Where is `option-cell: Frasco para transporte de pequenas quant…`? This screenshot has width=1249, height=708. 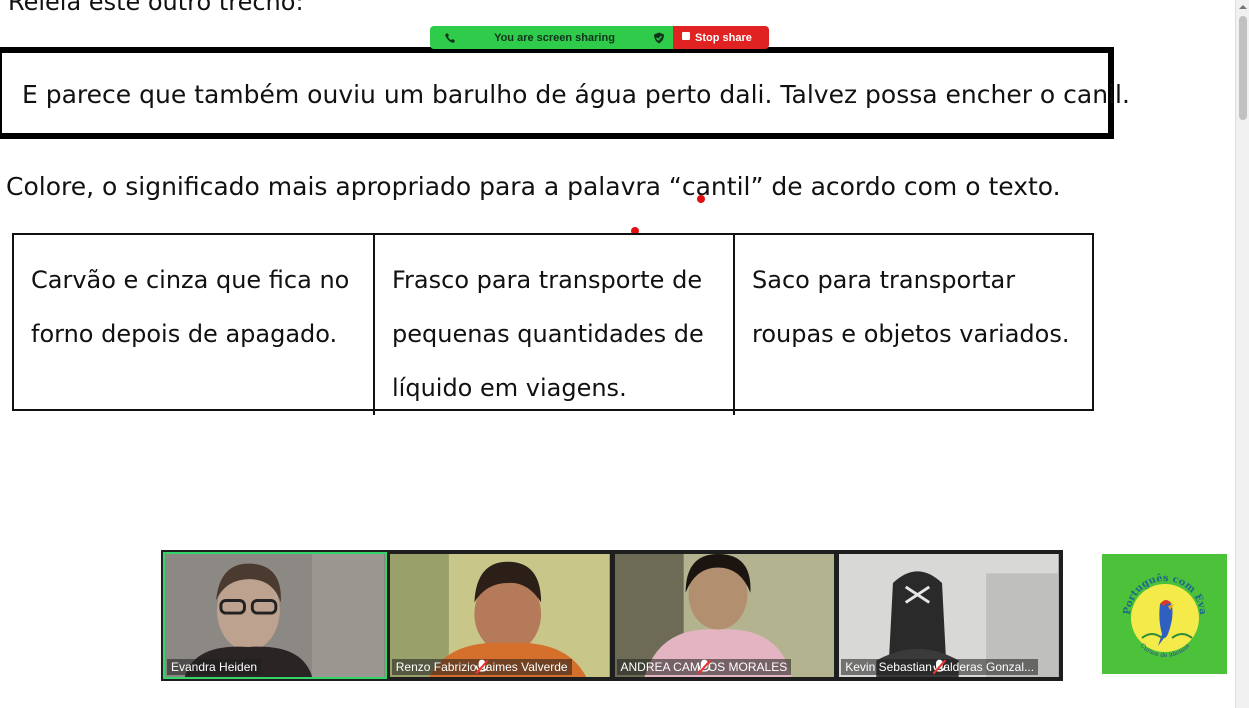
option-cell: Frasco para transporte de pequenas quant… is located at coordinates (555, 325).